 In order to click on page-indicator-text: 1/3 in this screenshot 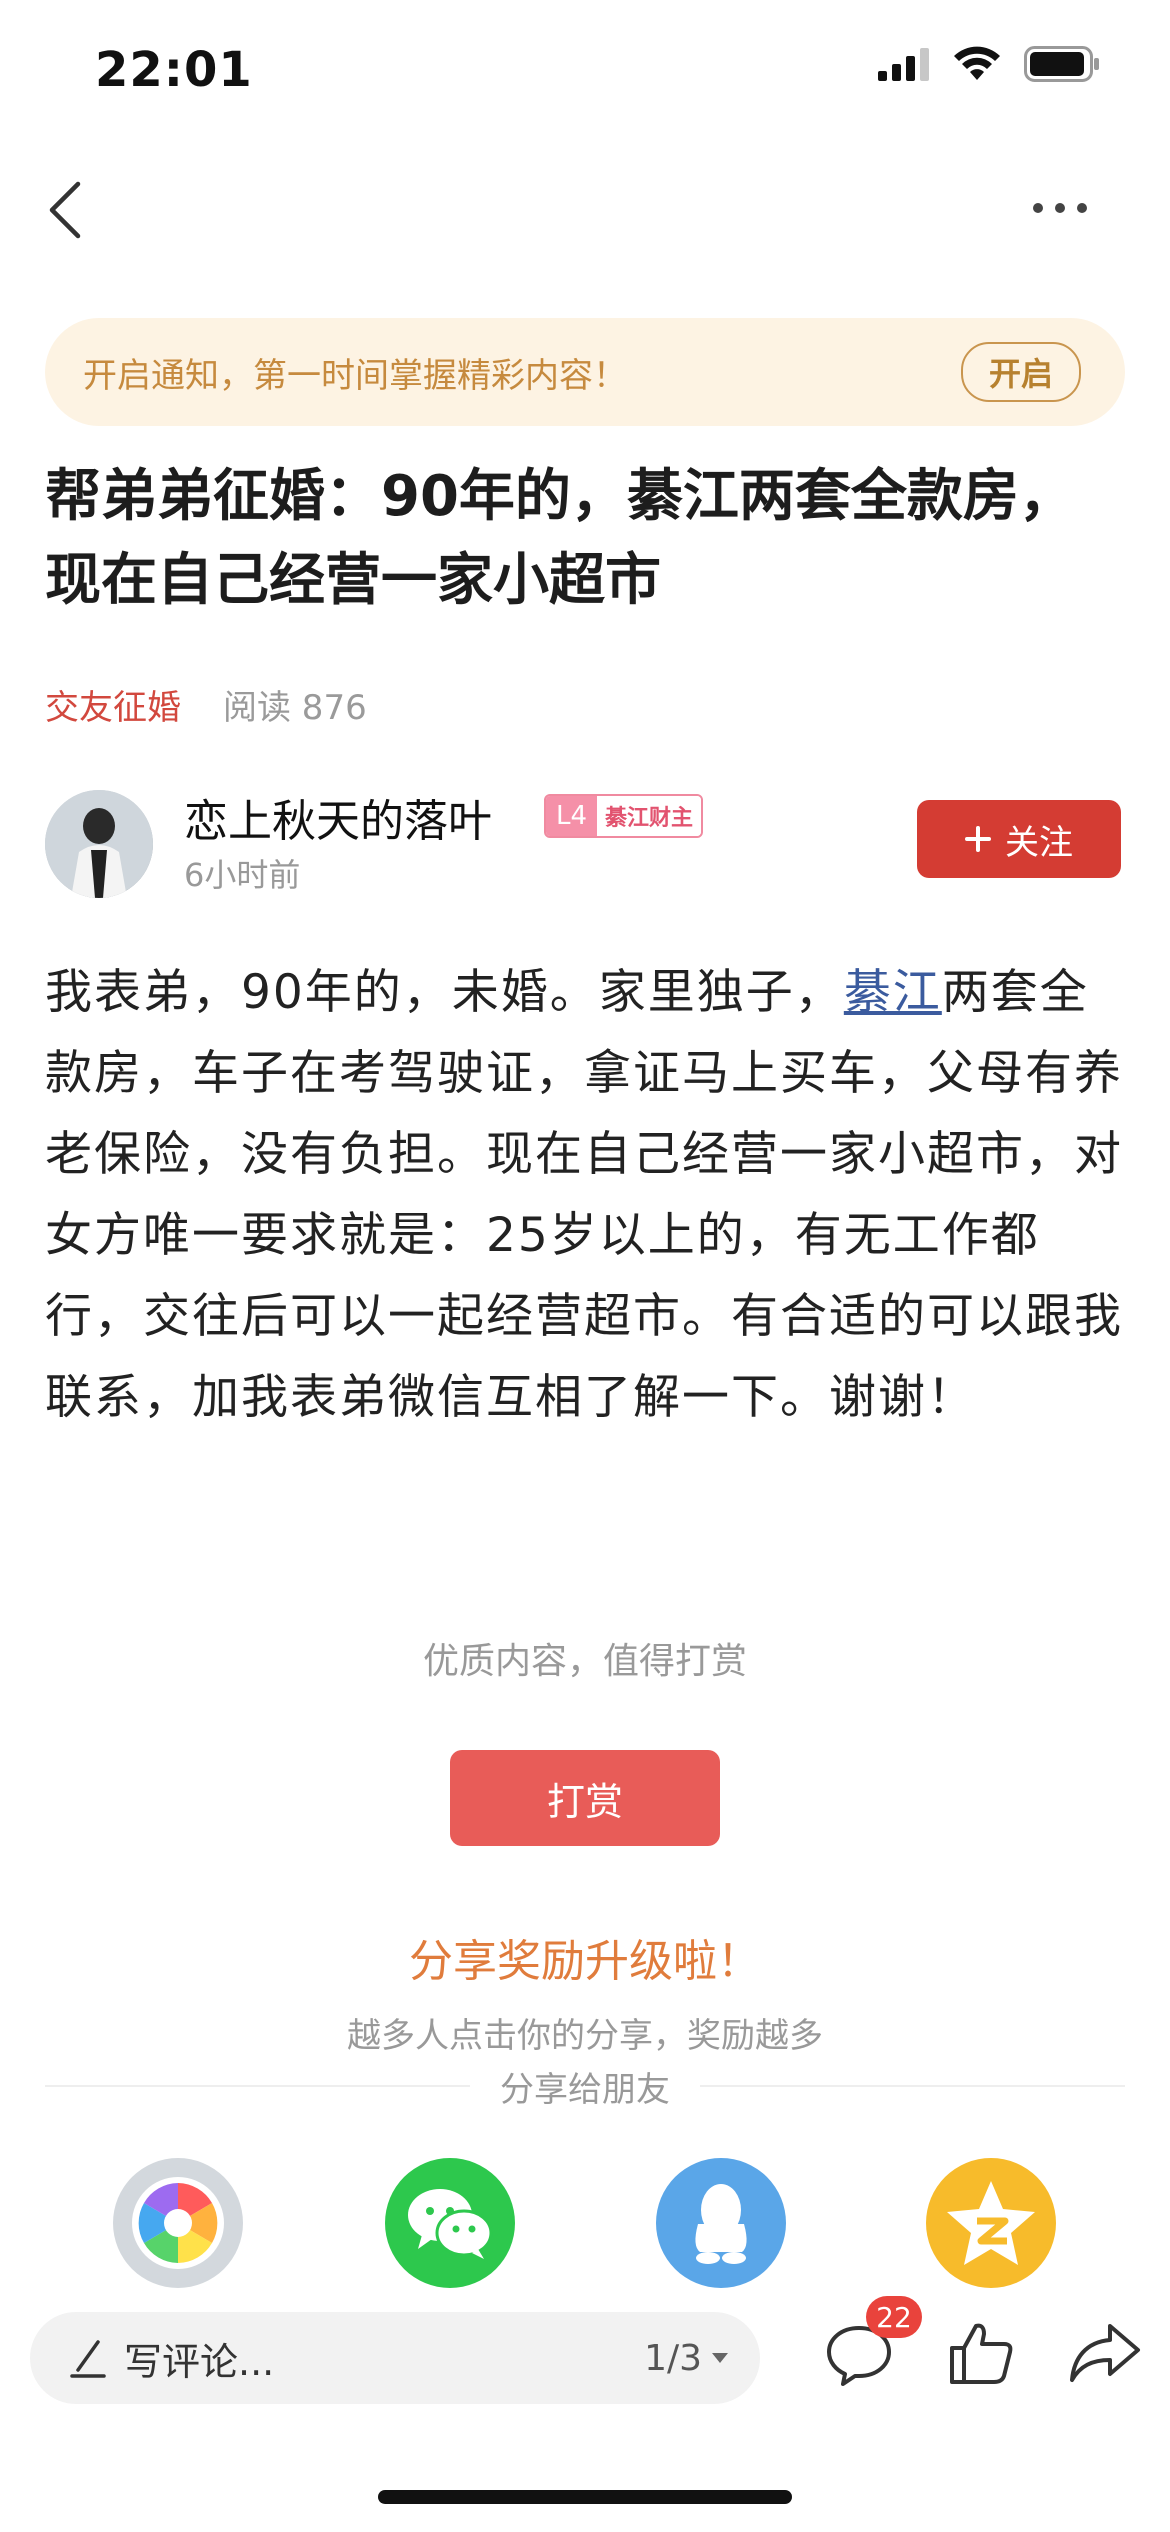, I will do `click(673, 2358)`.